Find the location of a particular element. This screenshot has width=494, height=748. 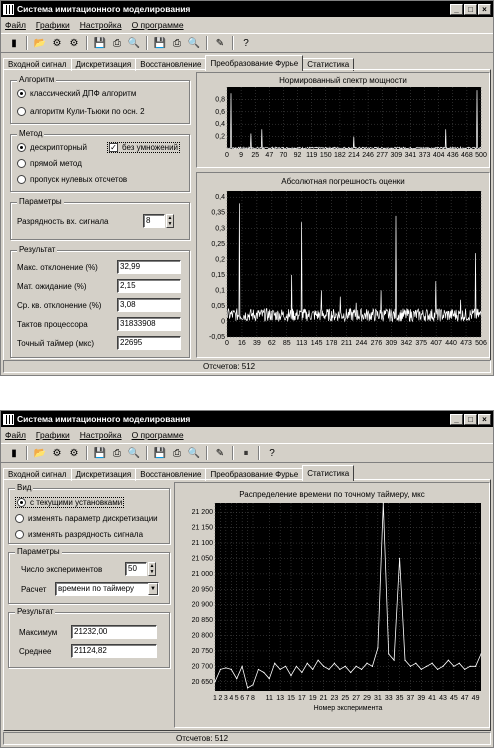

x-tick-label: 15 is located at coordinates (291, 698).